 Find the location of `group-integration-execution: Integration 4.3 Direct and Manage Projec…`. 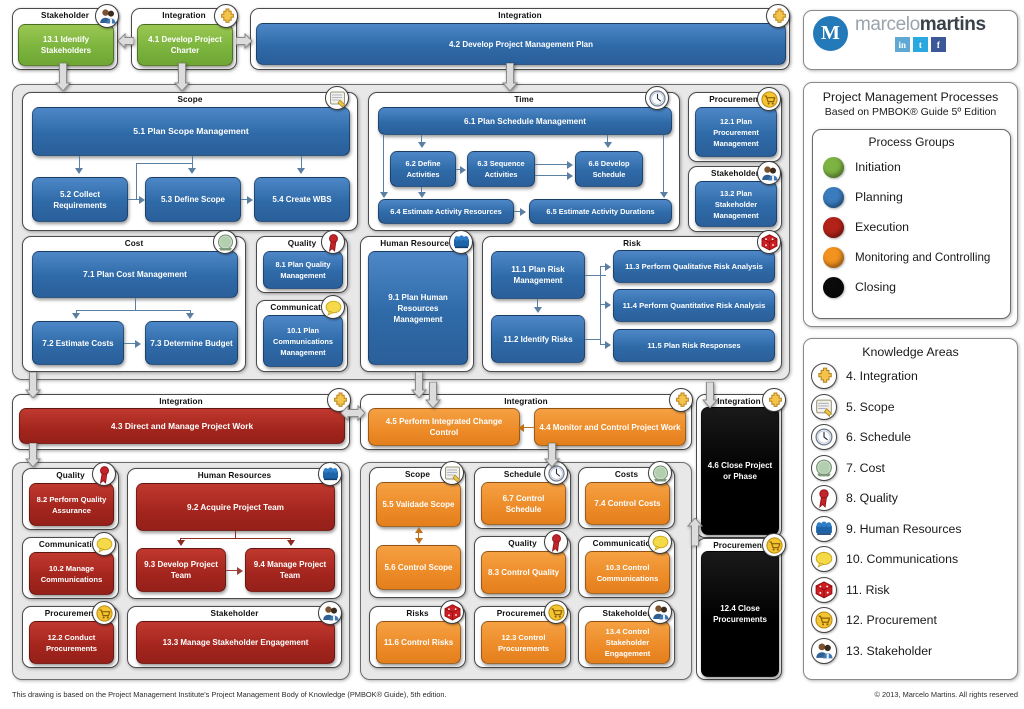

group-integration-execution: Integration 4.3 Direct and Manage Projec… is located at coordinates (181, 422).